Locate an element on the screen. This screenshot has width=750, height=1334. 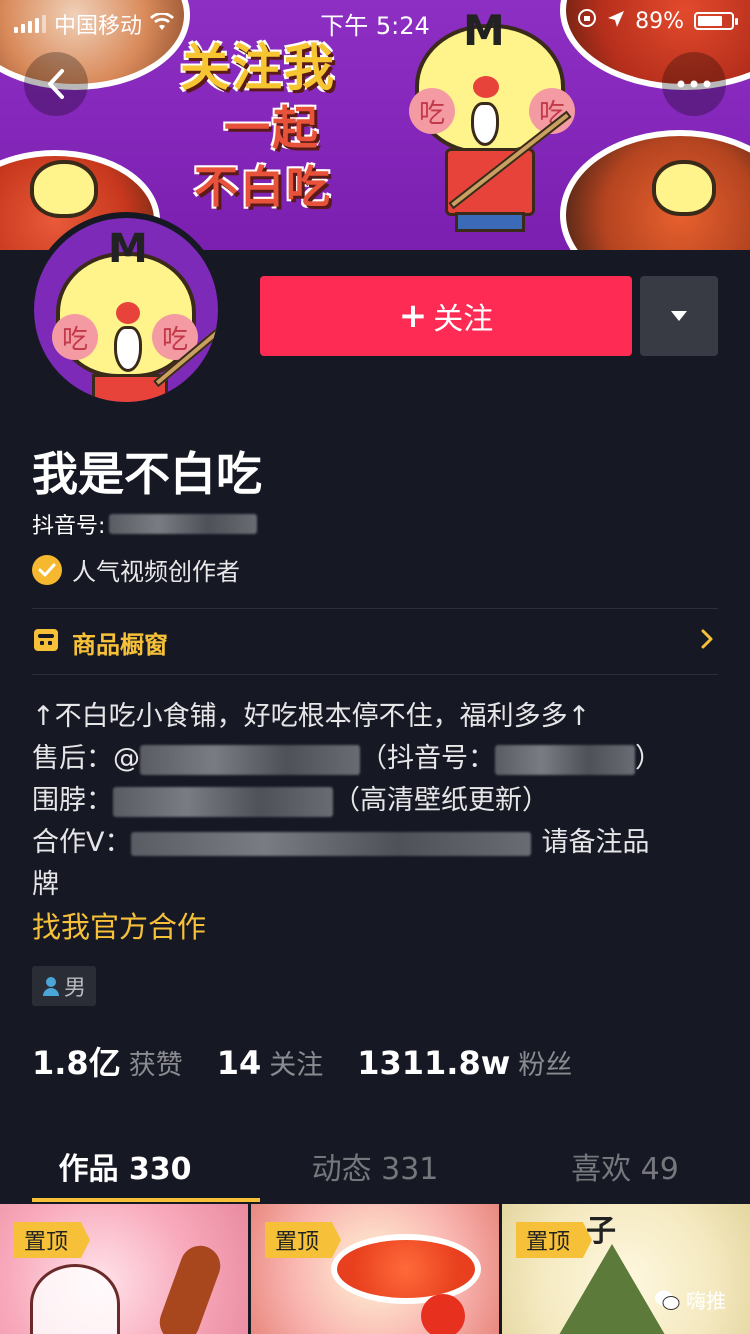
chevron-left-icon is located at coordinates (56, 84).